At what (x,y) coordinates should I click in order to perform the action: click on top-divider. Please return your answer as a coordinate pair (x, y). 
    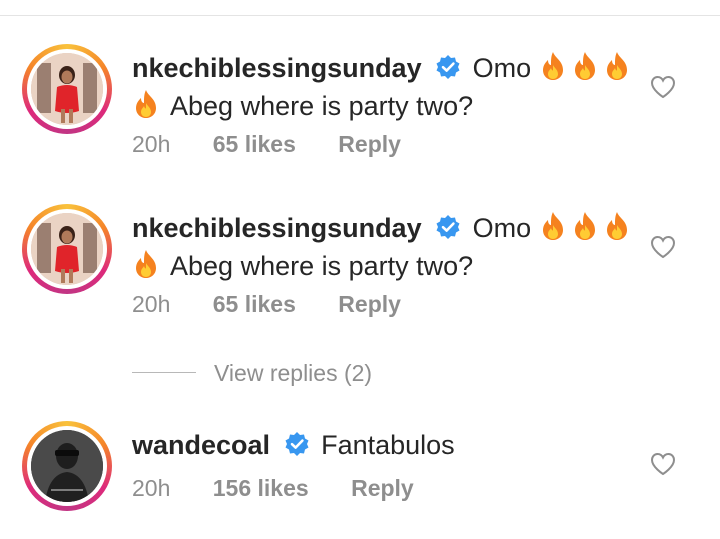
    Looking at the image, I should click on (360, 8).